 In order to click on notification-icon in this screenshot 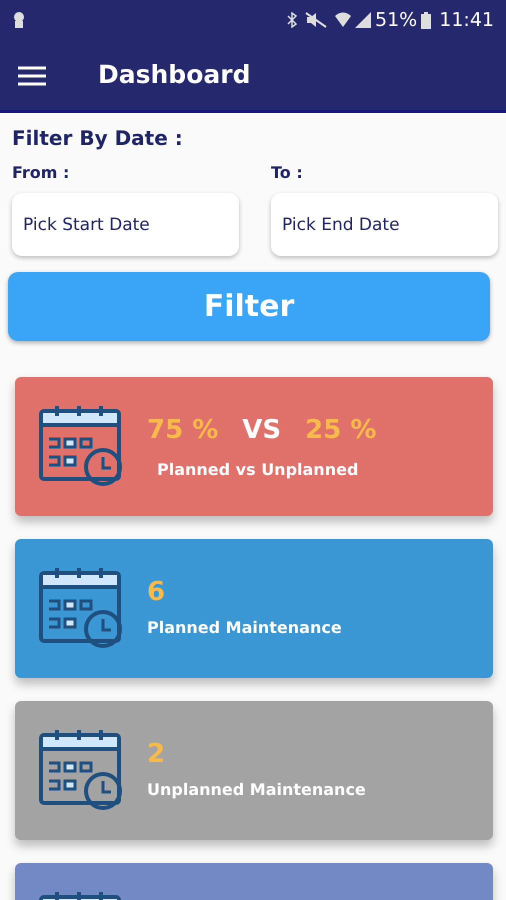, I will do `click(19, 20)`.